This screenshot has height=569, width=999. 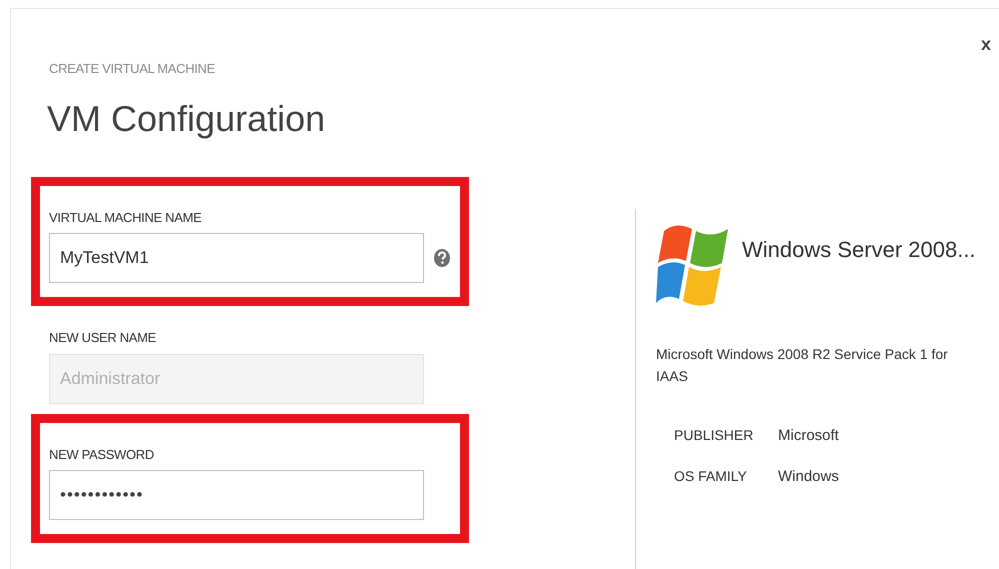 What do you see at coordinates (125, 217) in the screenshot?
I see `field-label: VIRTUAL MACHINE NAME` at bounding box center [125, 217].